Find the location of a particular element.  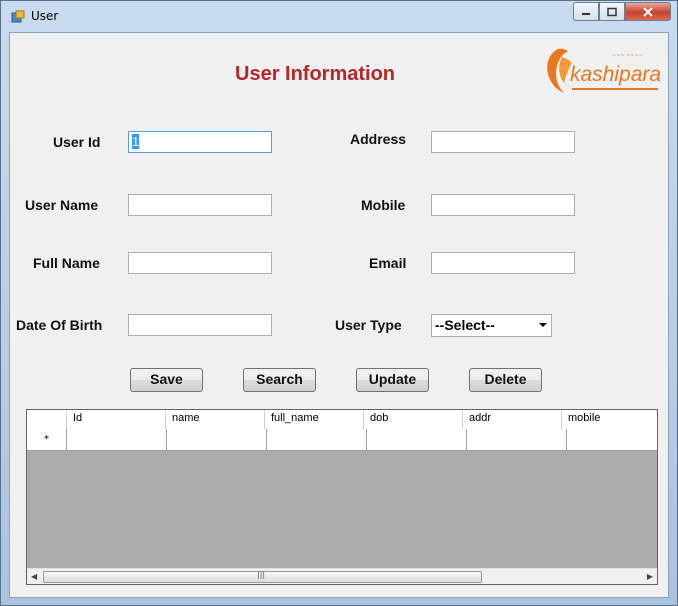

minimize-icon is located at coordinates (586, 13).